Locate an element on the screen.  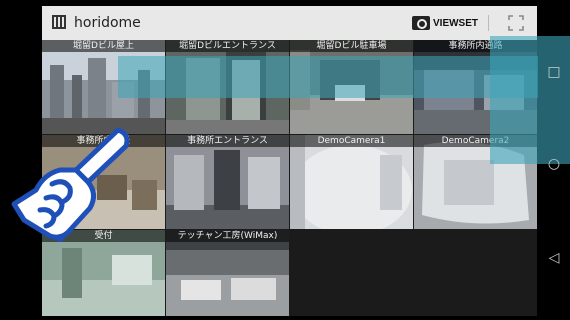
camera-tile: 事務所エントランス is located at coordinates (227, 182).